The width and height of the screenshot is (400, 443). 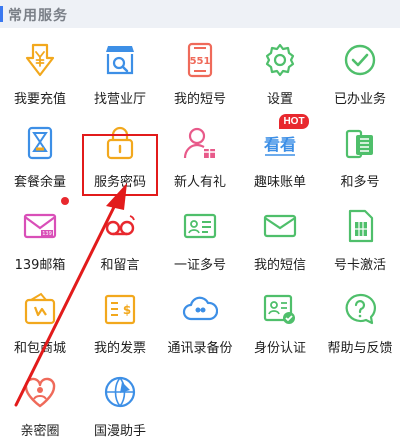 I want to click on service-label: 我的短号, so click(x=199, y=99).